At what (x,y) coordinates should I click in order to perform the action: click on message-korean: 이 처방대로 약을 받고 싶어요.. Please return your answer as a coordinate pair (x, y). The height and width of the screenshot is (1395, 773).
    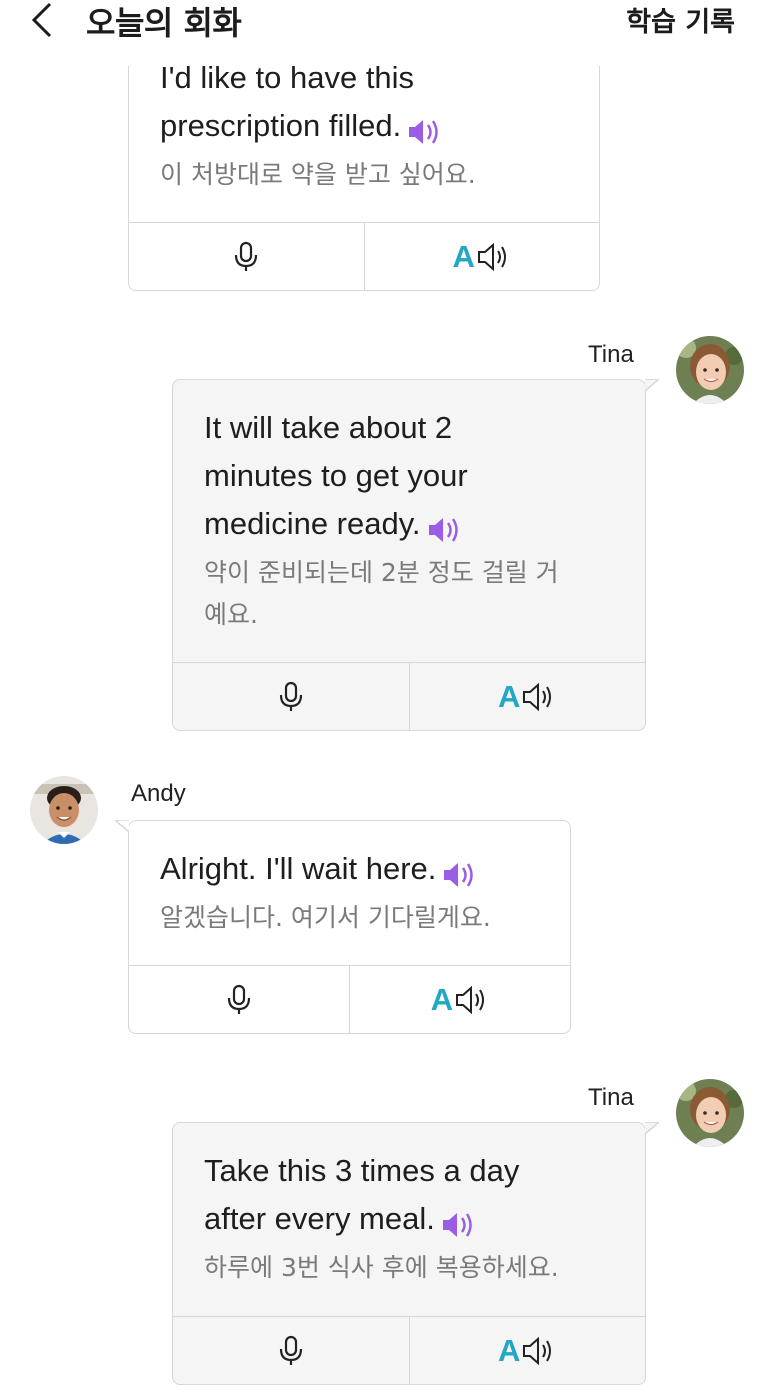
    Looking at the image, I should click on (318, 174).